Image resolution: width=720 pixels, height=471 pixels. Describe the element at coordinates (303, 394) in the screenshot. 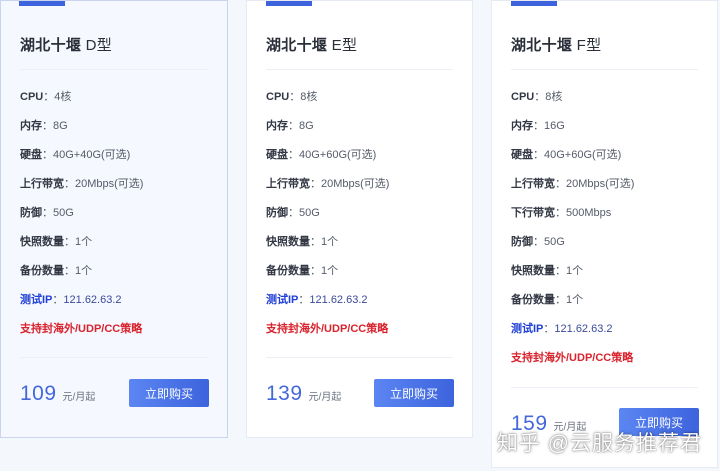

I see `price: 139 元/月起` at that location.